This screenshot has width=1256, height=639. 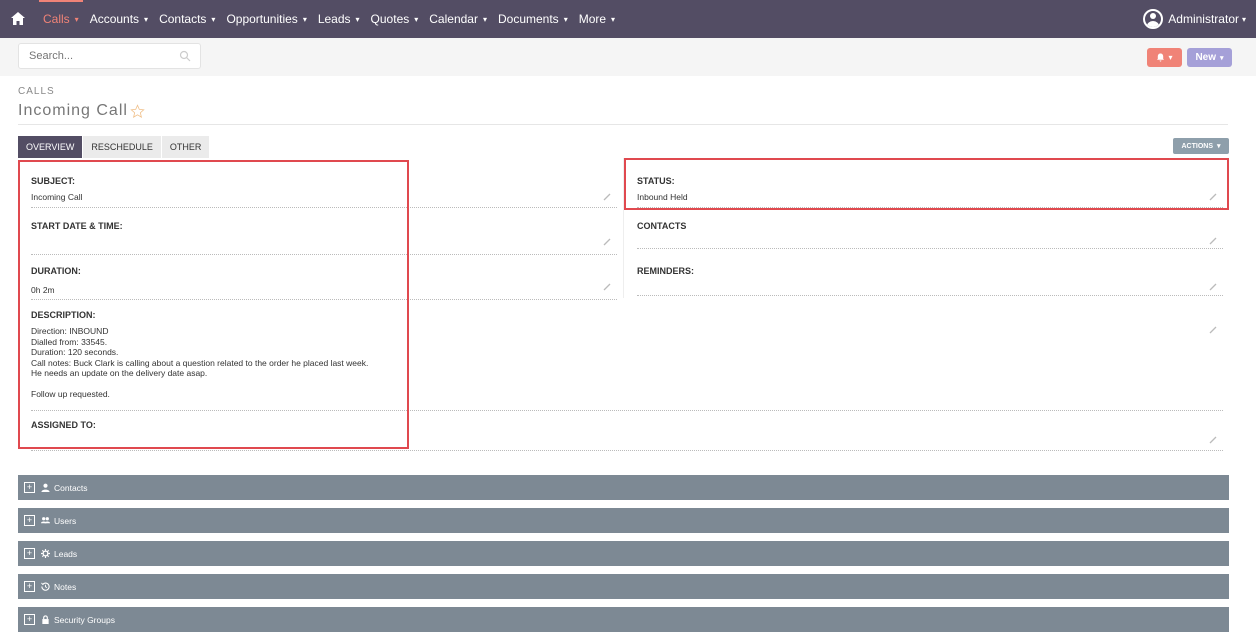 I want to click on nav-item-contacts: Contacts ▾, so click(x=187, y=19).